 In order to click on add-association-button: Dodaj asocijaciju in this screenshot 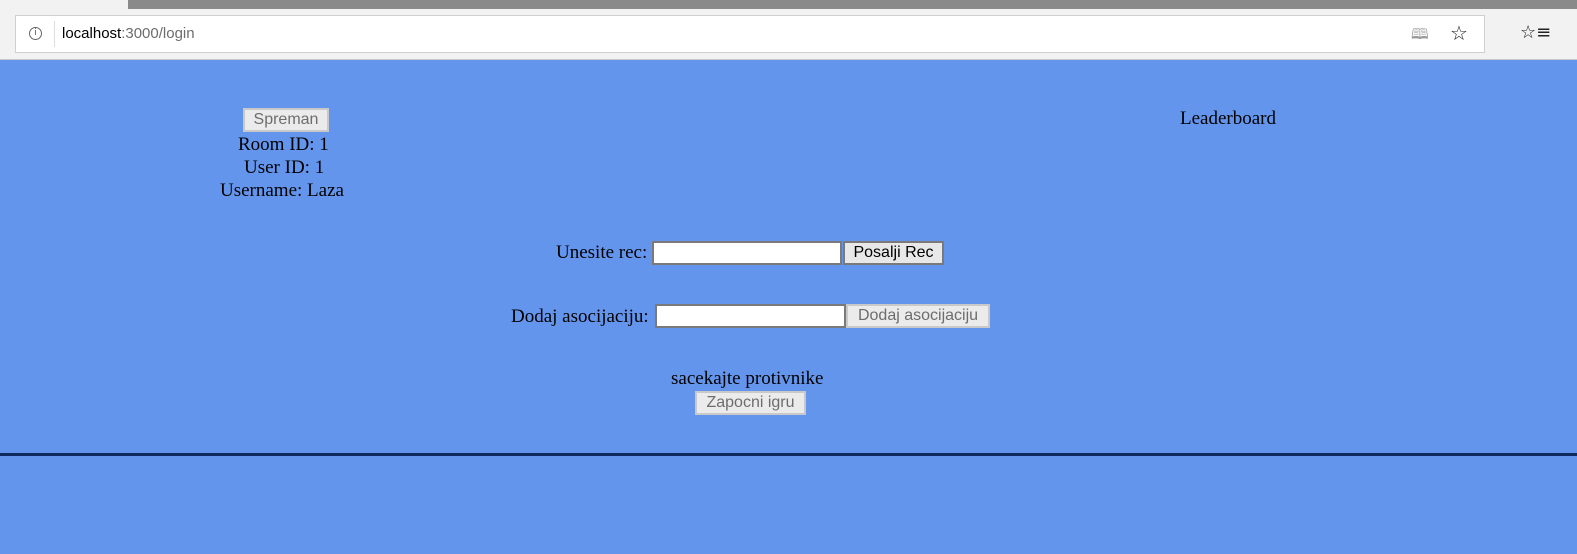, I will do `click(918, 316)`.